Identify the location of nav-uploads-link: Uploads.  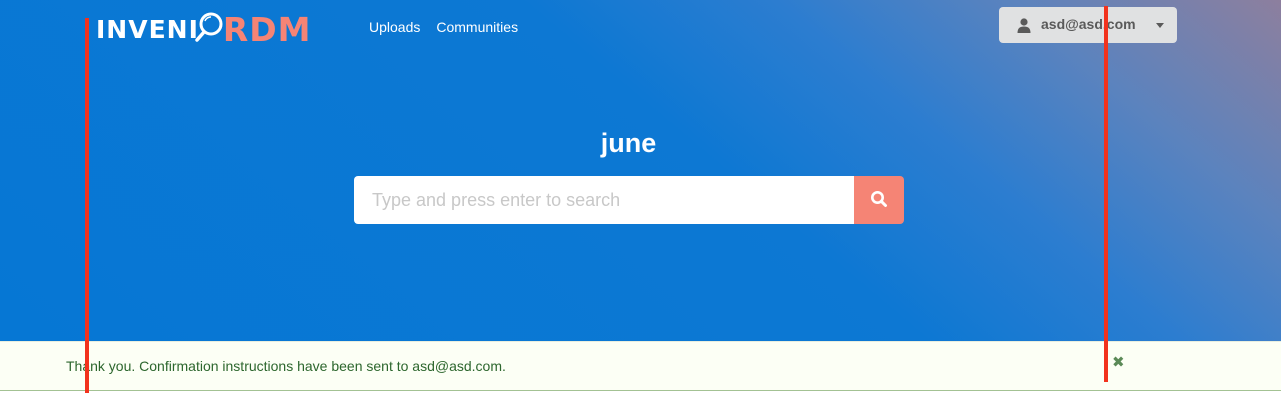
(394, 27).